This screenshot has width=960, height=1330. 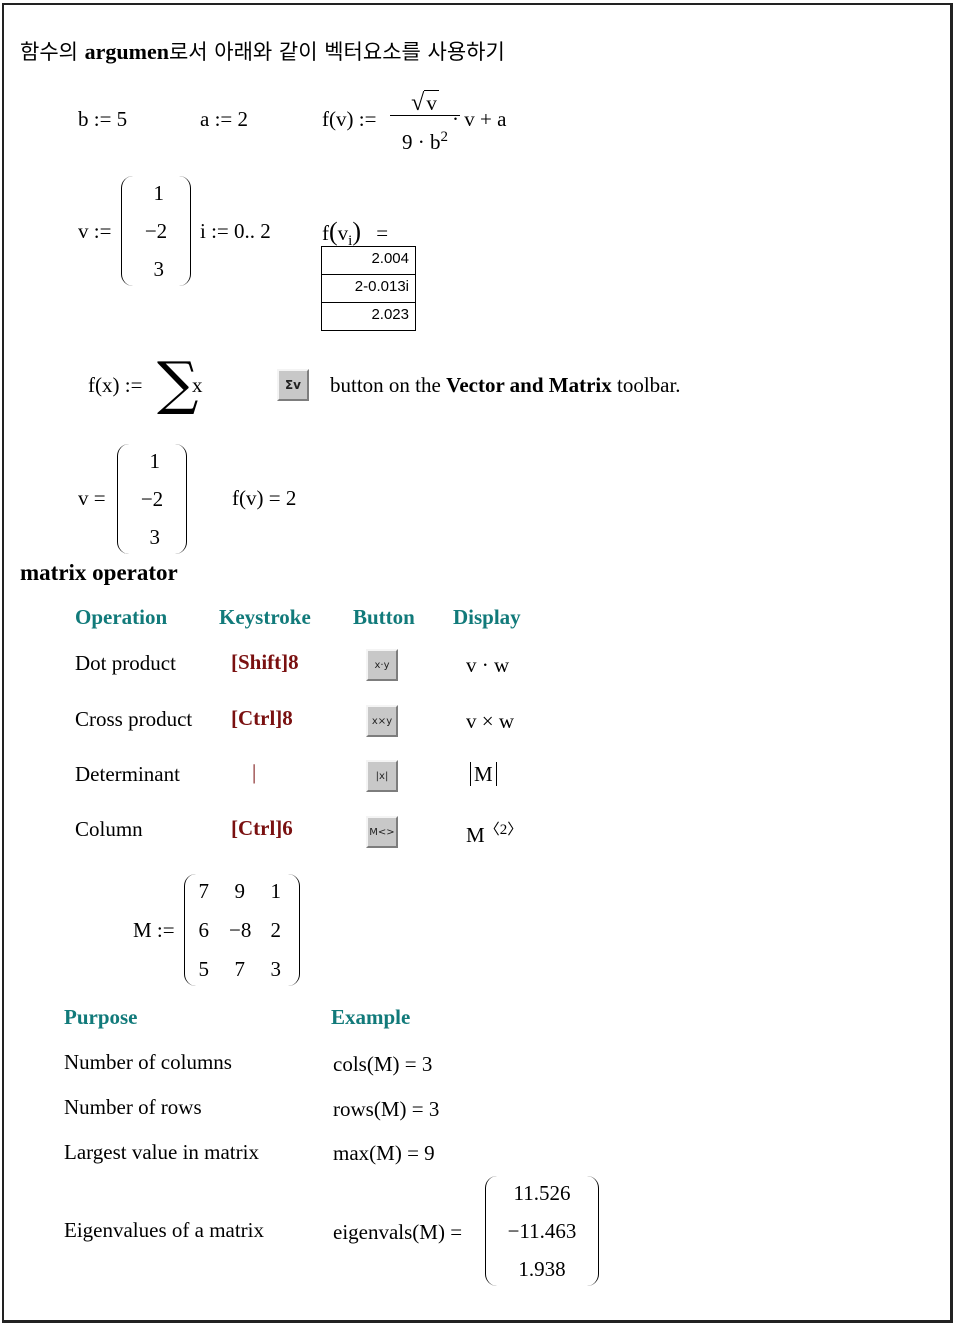 I want to click on denominator-text: 9 · b, so click(x=421, y=142).